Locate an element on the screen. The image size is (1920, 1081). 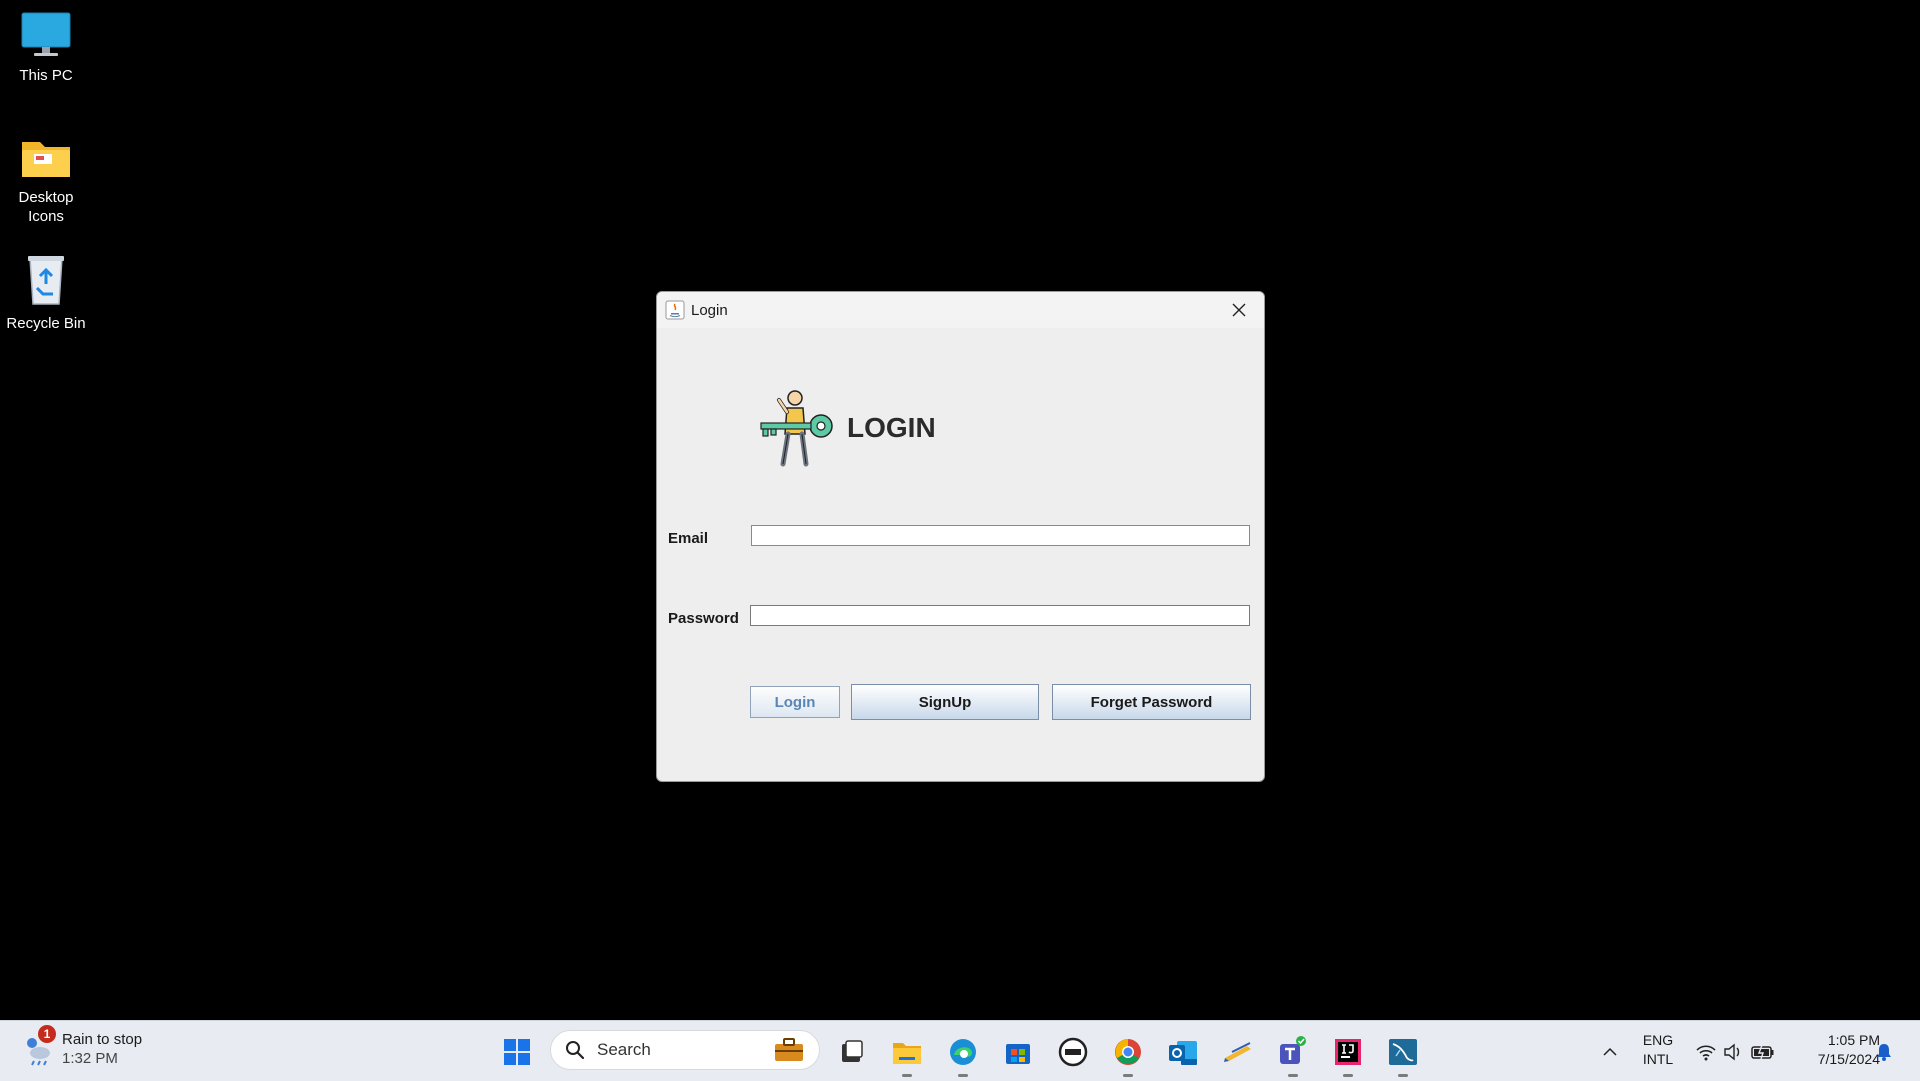
taskbar-edge is located at coordinates (963, 1055).